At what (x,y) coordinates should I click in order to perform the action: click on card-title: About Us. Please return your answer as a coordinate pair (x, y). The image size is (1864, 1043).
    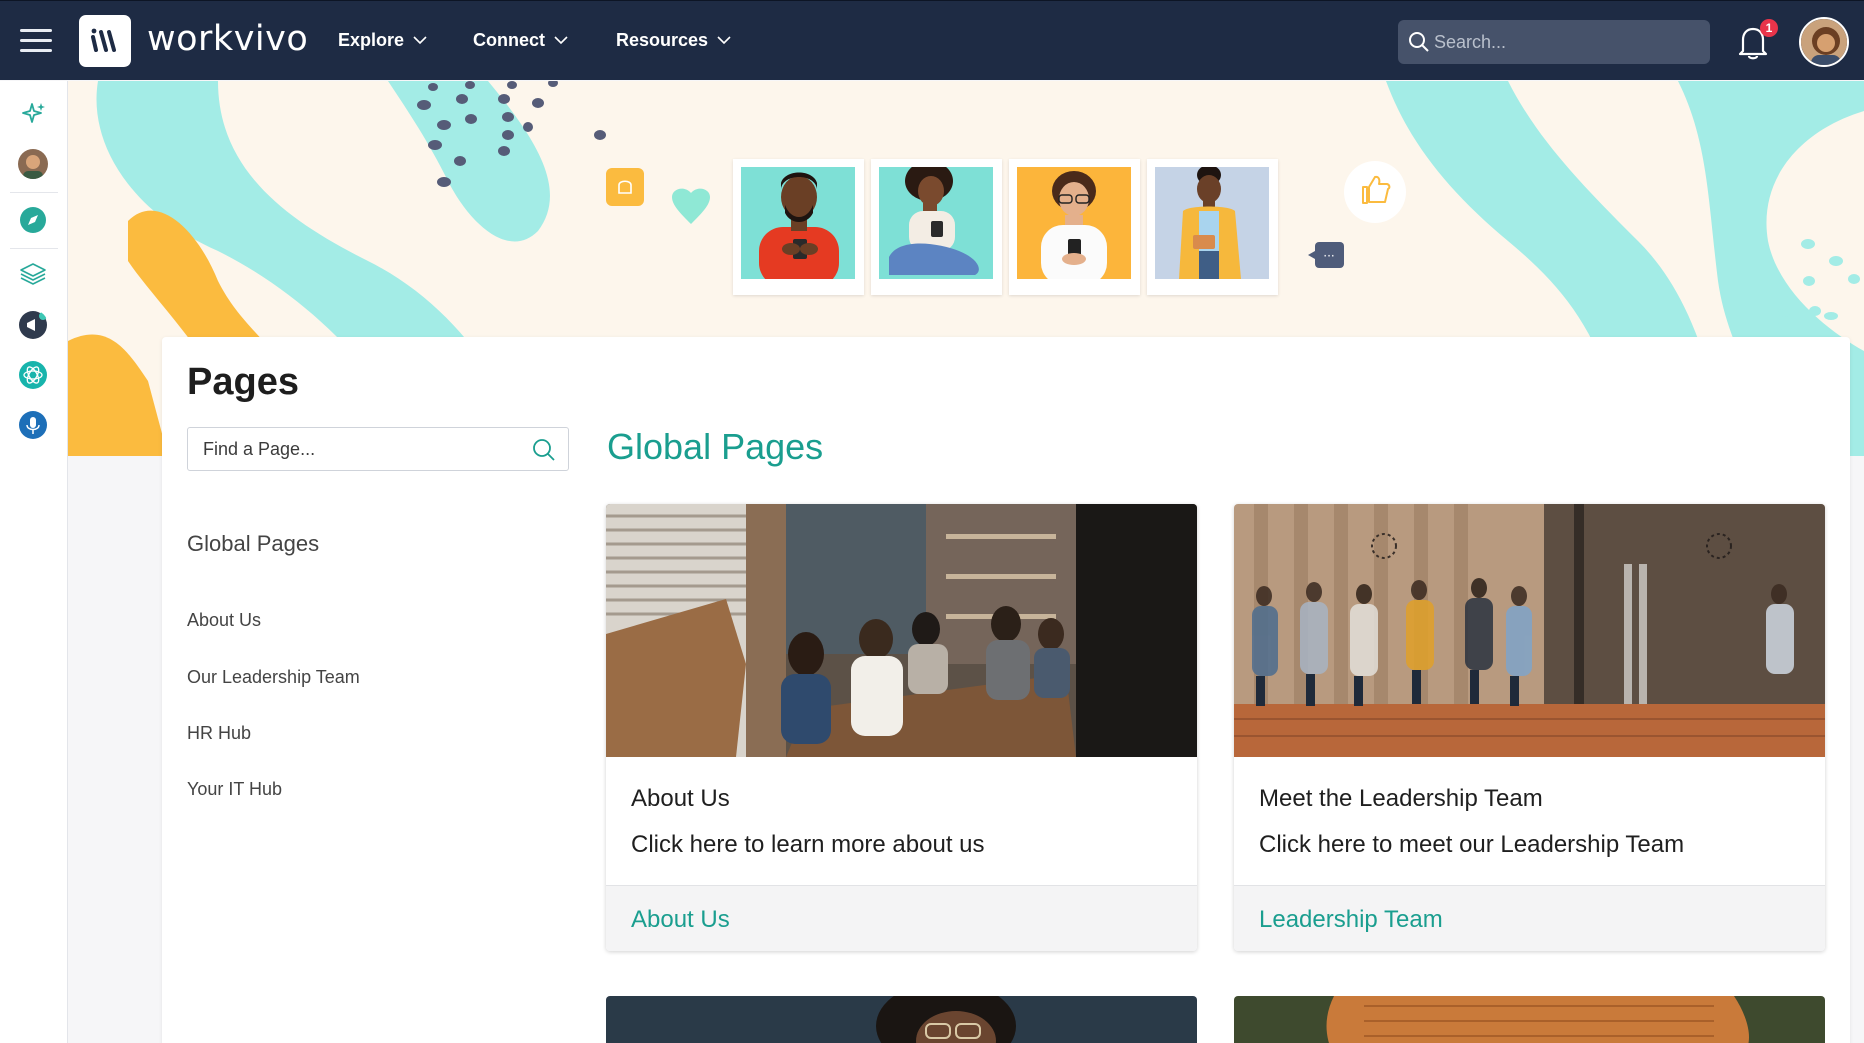
    Looking at the image, I should click on (680, 798).